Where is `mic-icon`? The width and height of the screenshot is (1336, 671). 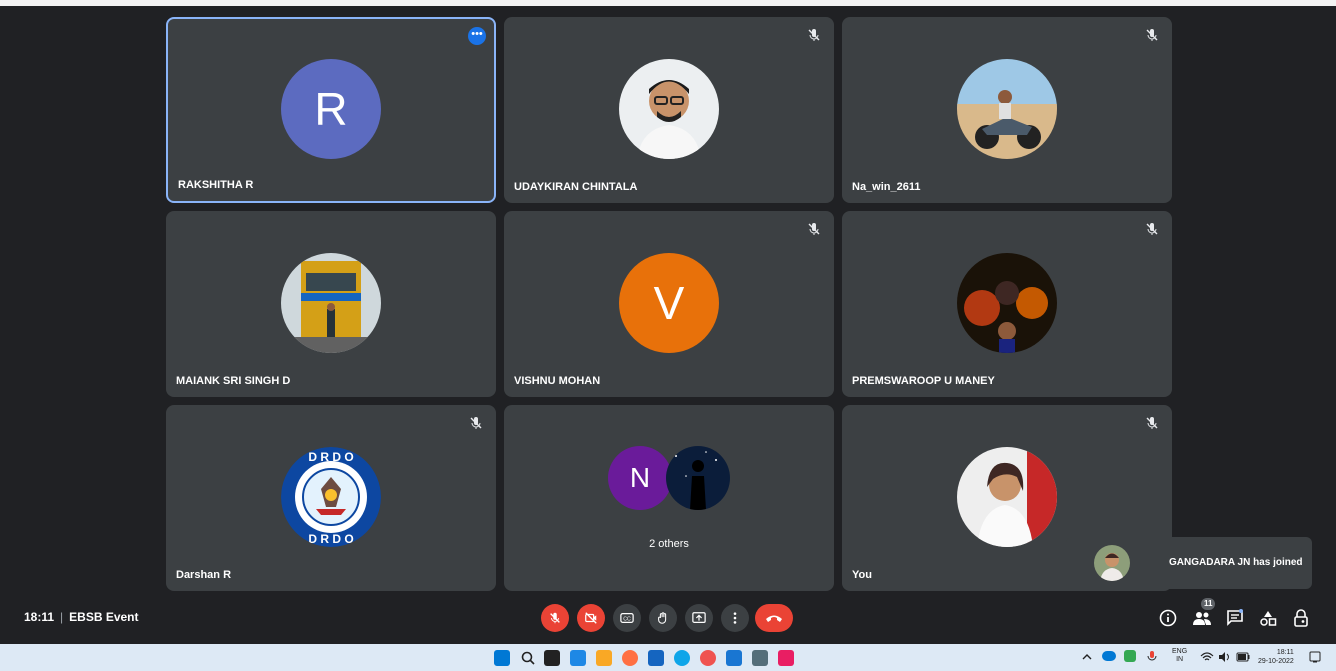 mic-icon is located at coordinates (1152, 656).